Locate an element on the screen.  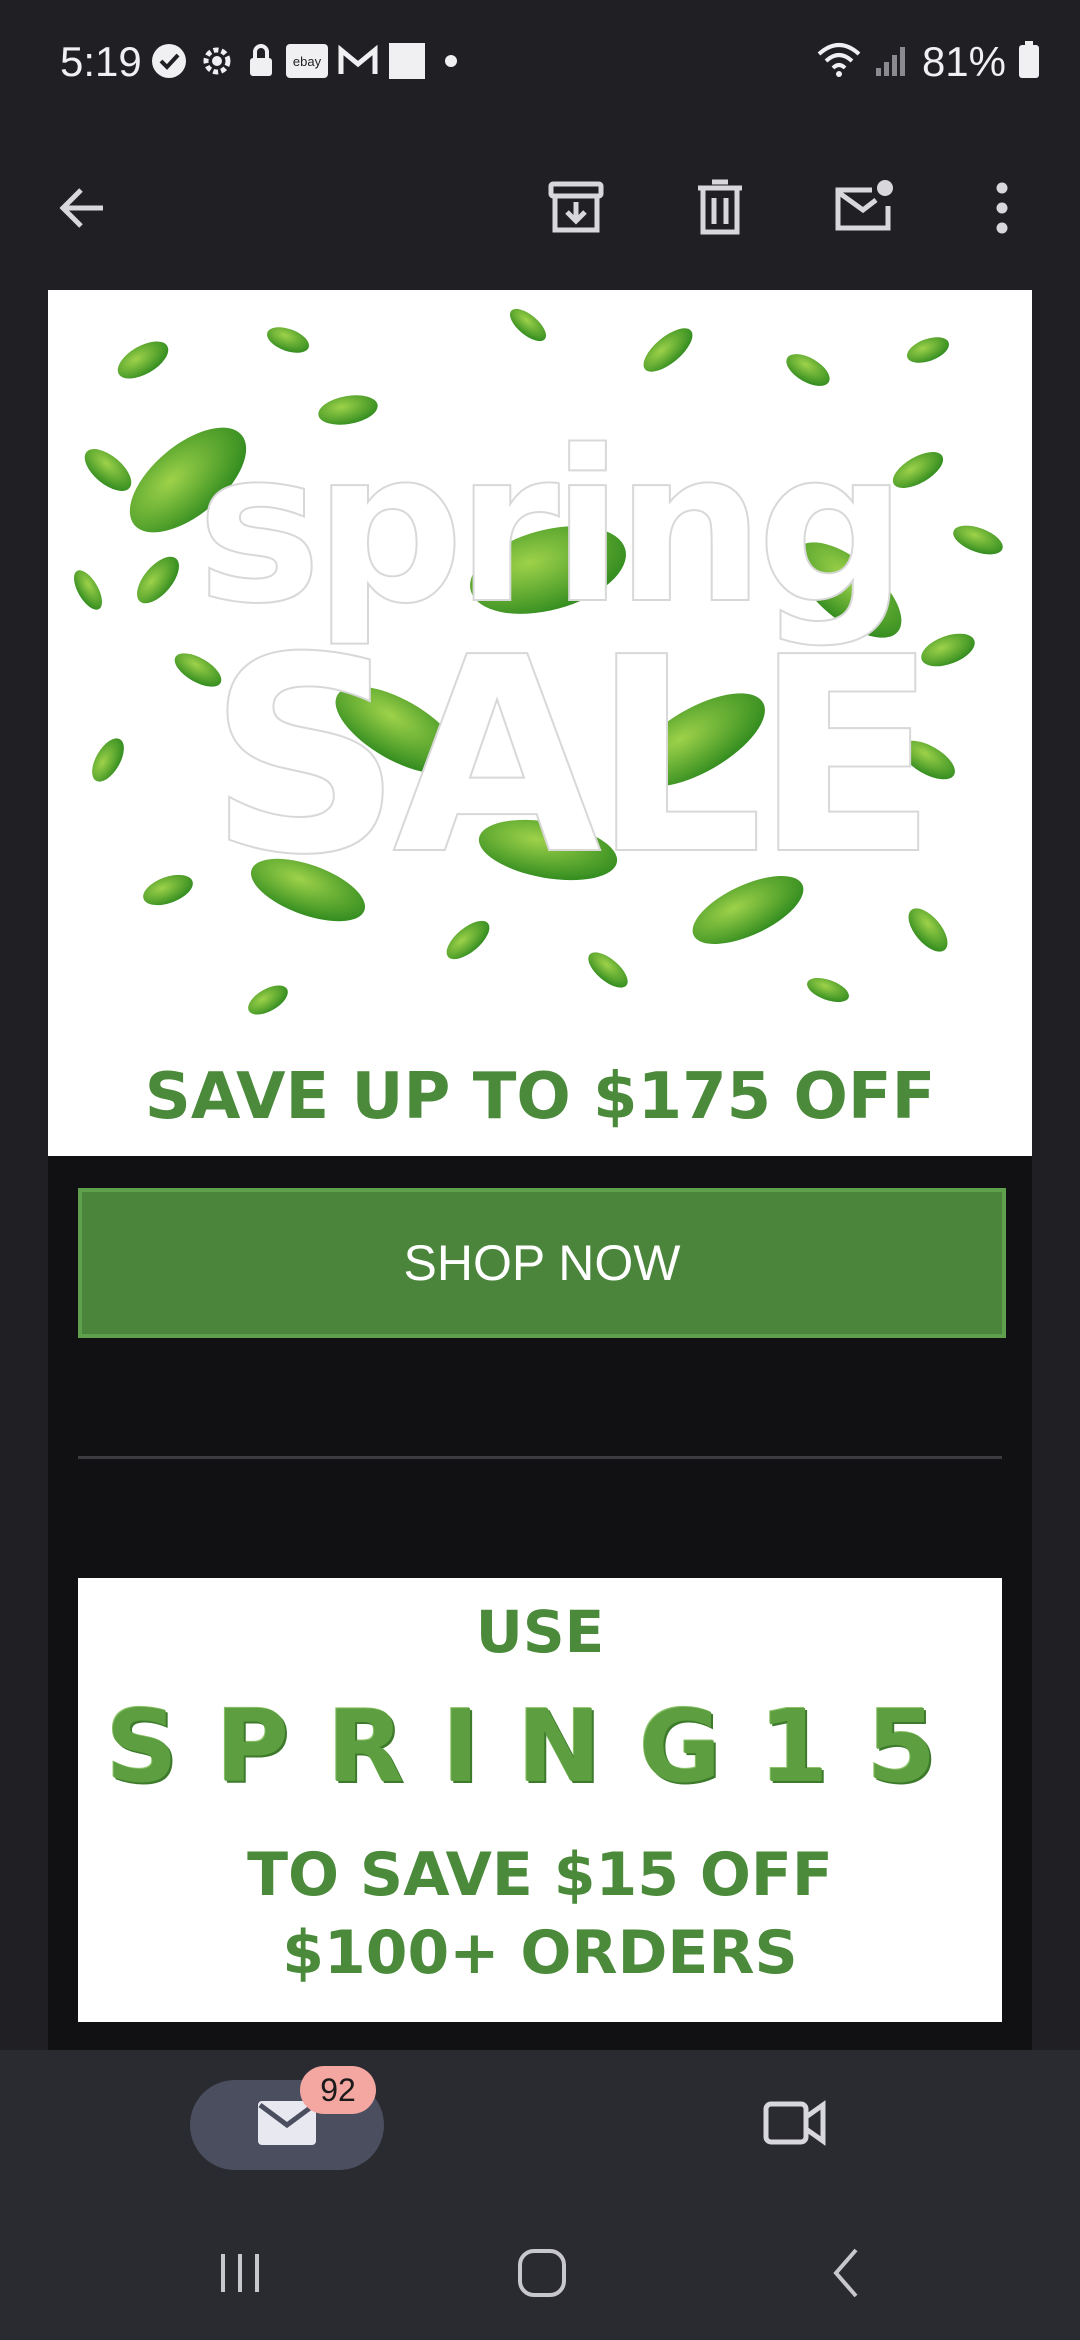
status-time: 5:19 is located at coordinates (101, 61).